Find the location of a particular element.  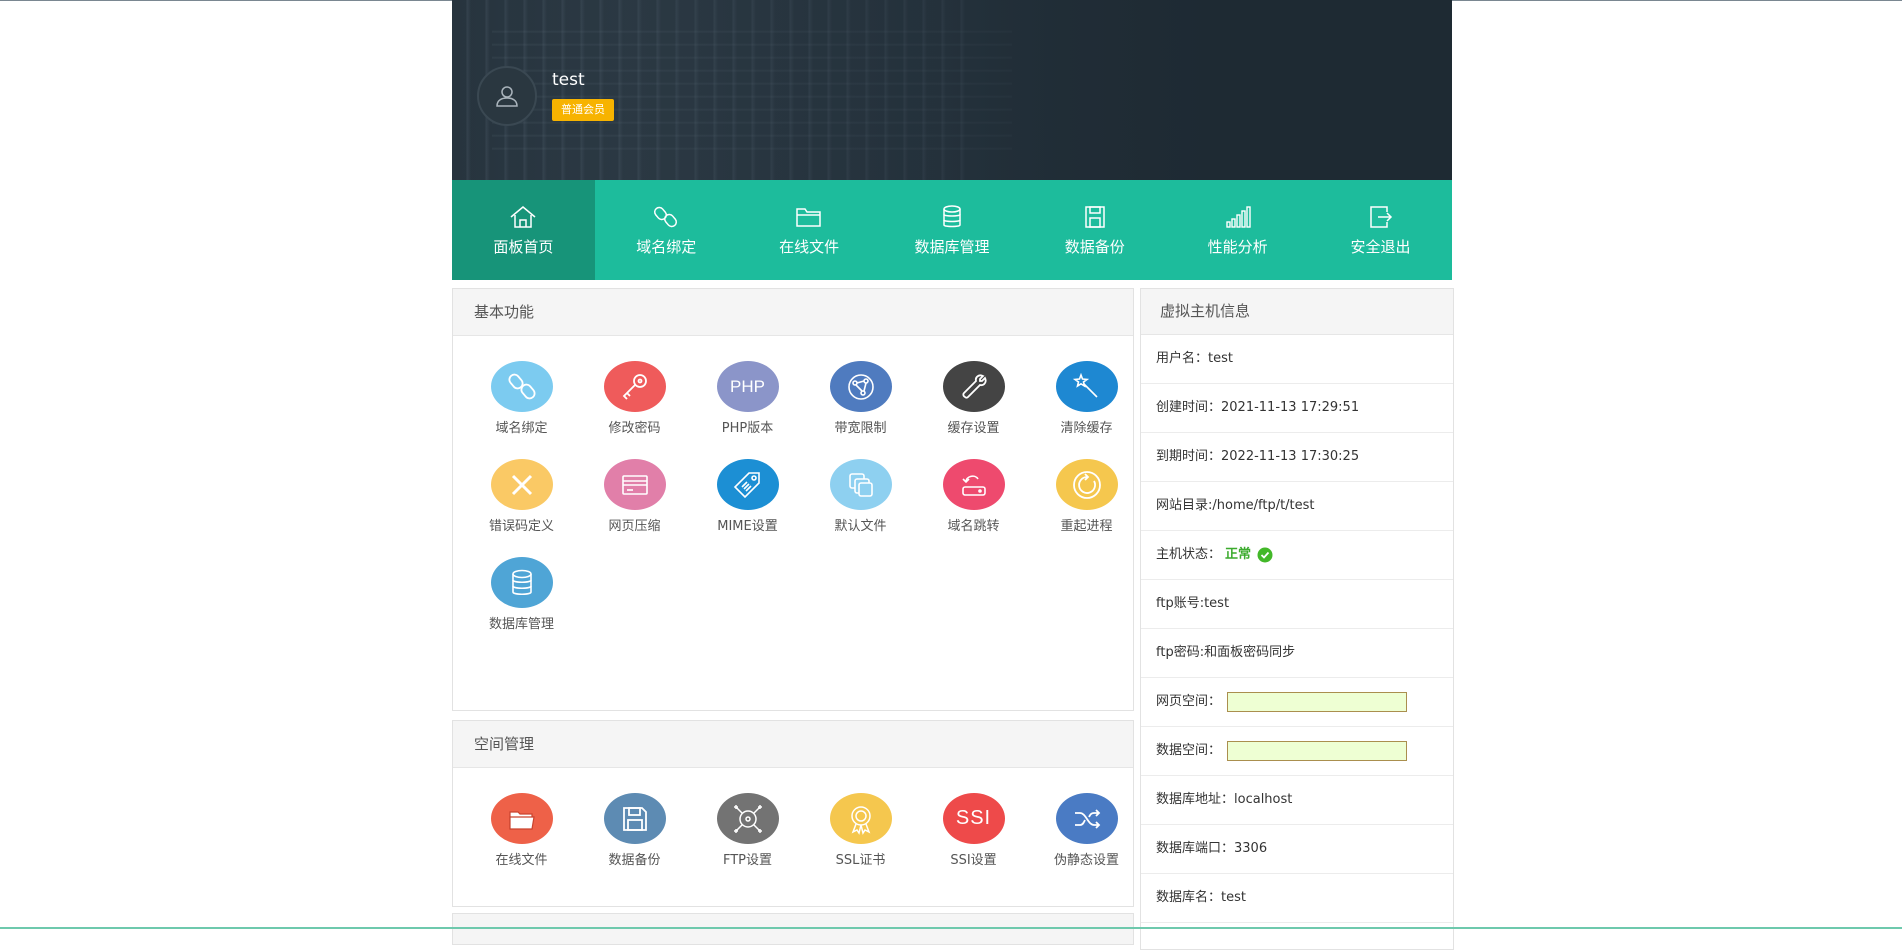

shuffle-icon is located at coordinates (1087, 818).